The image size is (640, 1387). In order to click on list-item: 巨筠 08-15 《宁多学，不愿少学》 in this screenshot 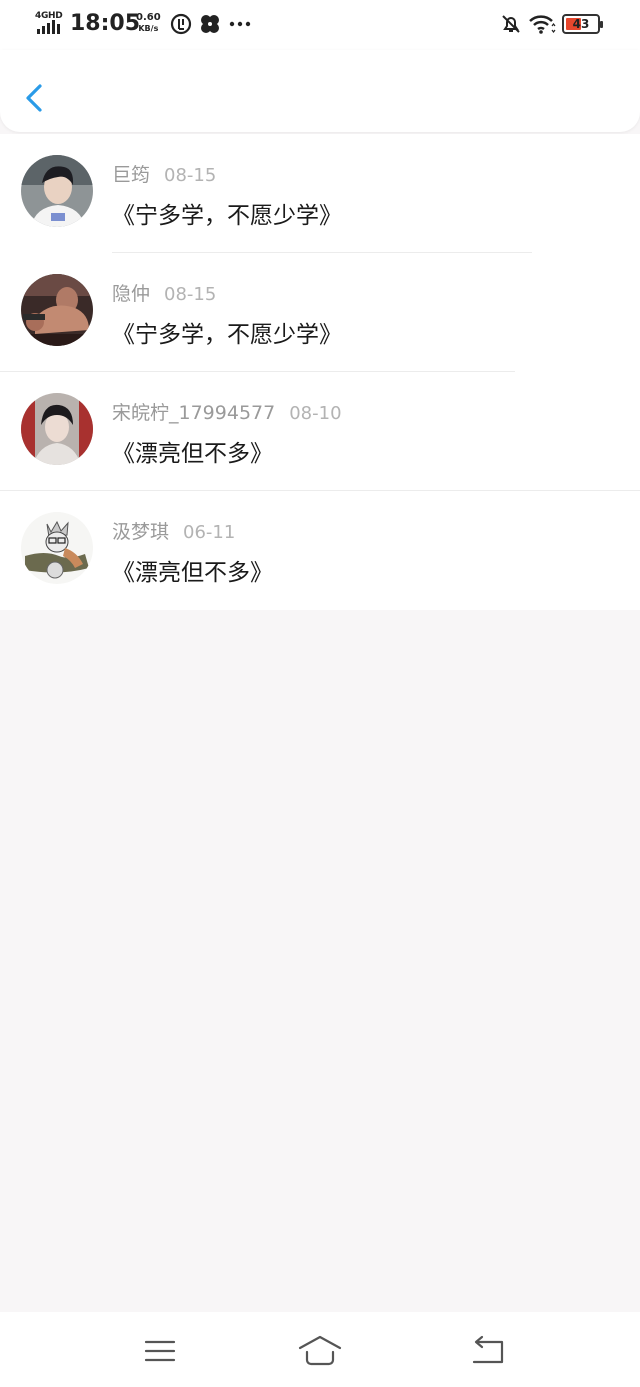, I will do `click(320, 193)`.